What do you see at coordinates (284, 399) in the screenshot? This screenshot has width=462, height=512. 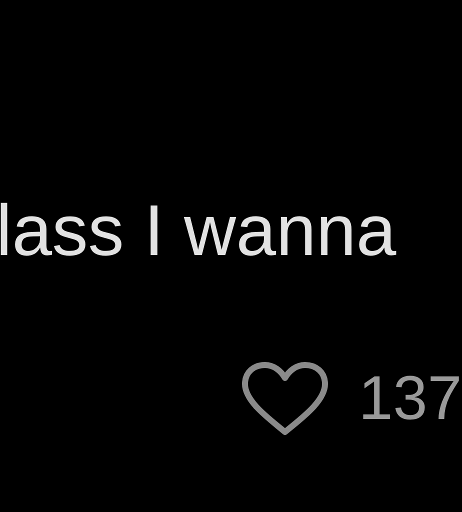 I see `heart-icon` at bounding box center [284, 399].